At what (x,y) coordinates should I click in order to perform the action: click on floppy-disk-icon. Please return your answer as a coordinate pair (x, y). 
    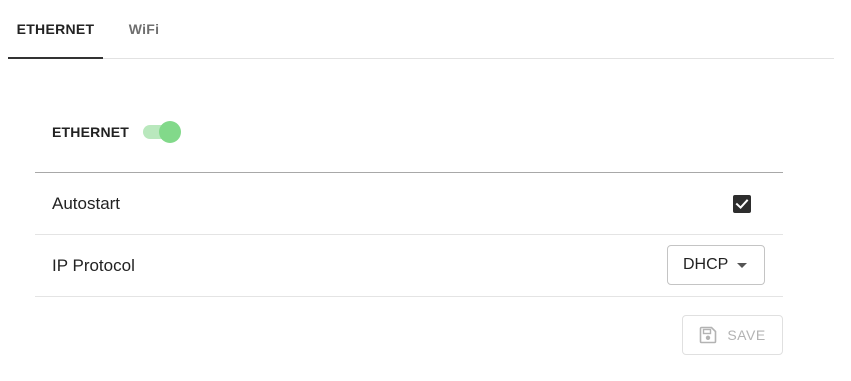
    Looking at the image, I should click on (708, 335).